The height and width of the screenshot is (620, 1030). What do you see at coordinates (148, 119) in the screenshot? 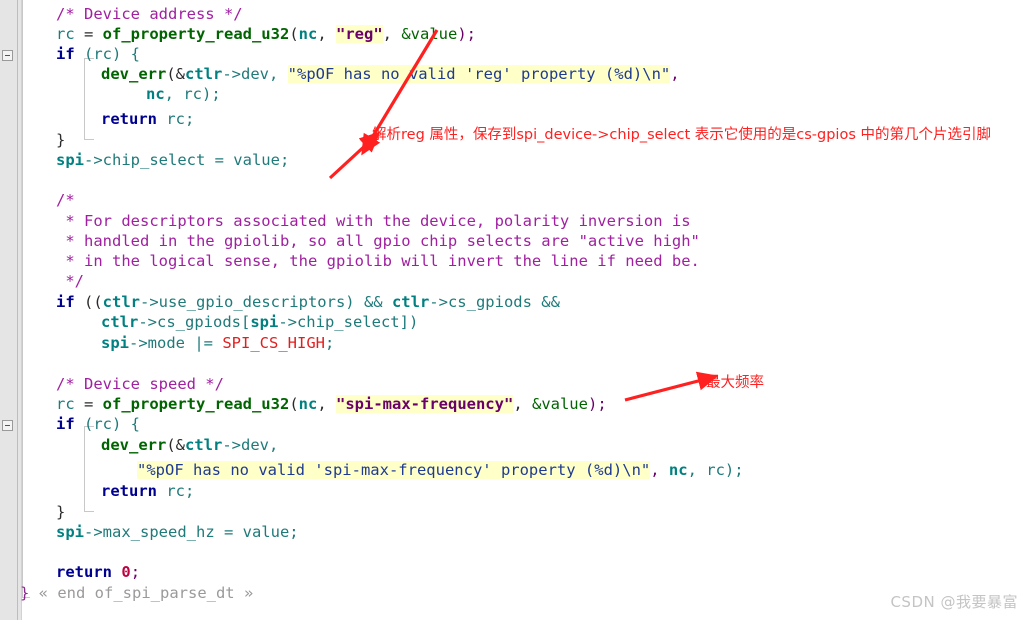
I see `code-line-6: return rc;` at bounding box center [148, 119].